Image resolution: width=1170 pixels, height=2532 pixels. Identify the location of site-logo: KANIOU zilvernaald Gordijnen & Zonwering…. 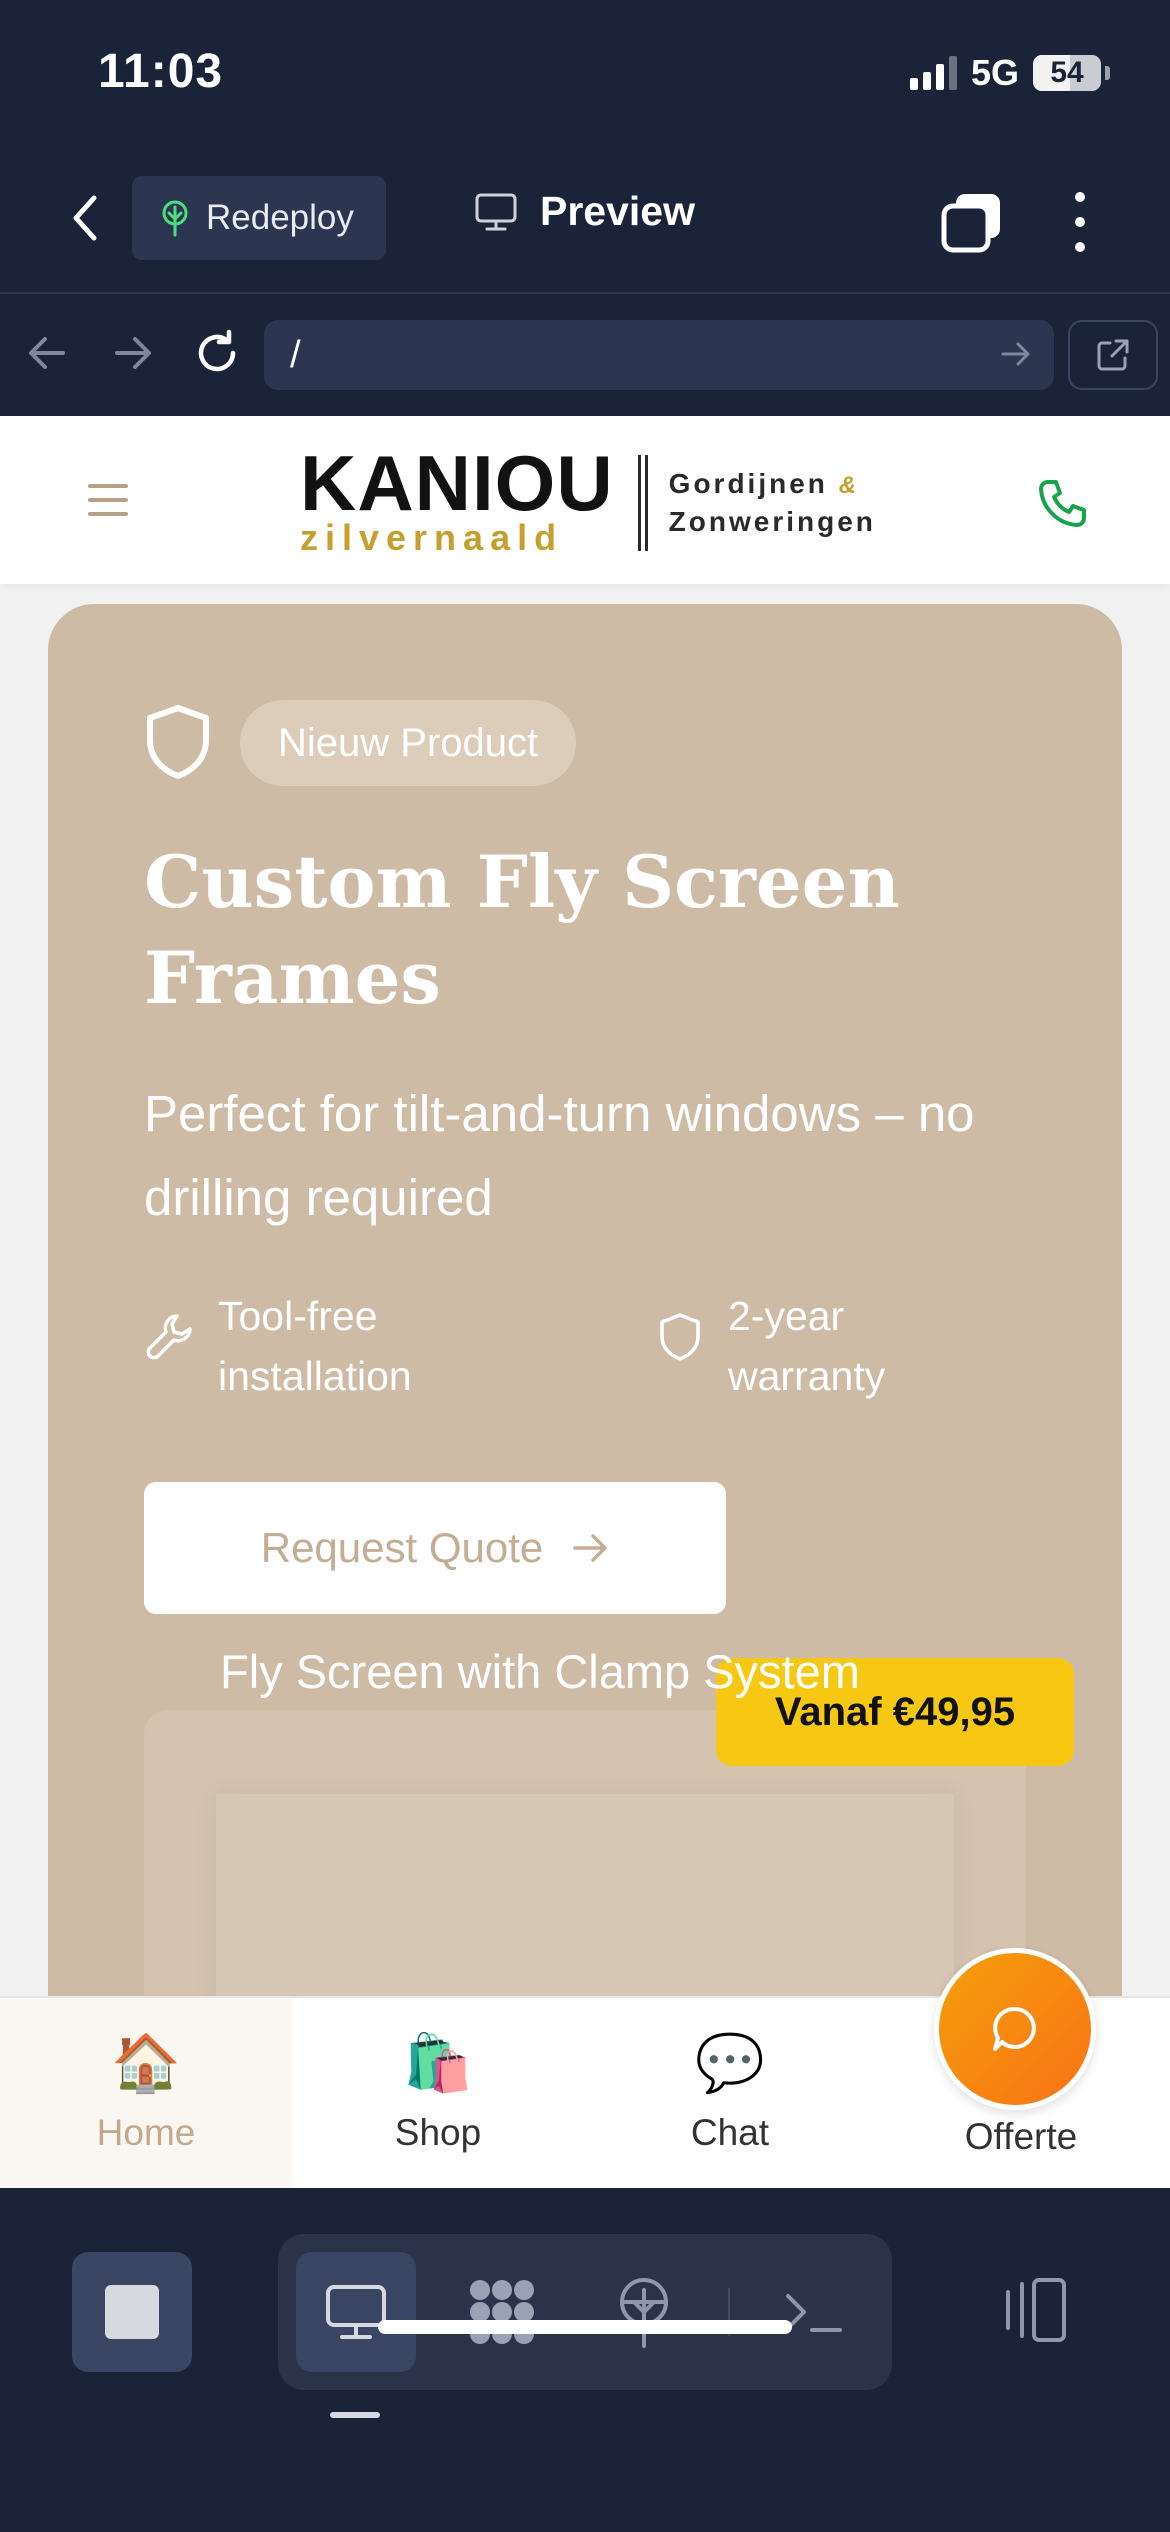
(588, 498).